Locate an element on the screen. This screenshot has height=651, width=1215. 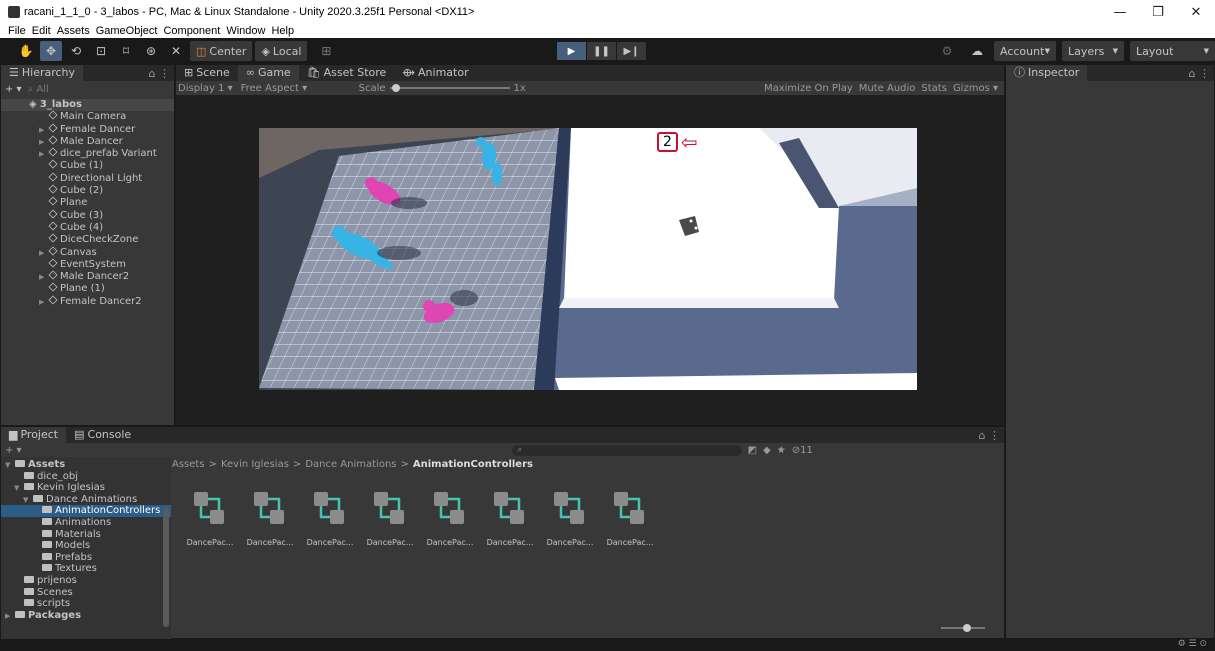
favorites-icon: ★ is located at coordinates (781, 450).